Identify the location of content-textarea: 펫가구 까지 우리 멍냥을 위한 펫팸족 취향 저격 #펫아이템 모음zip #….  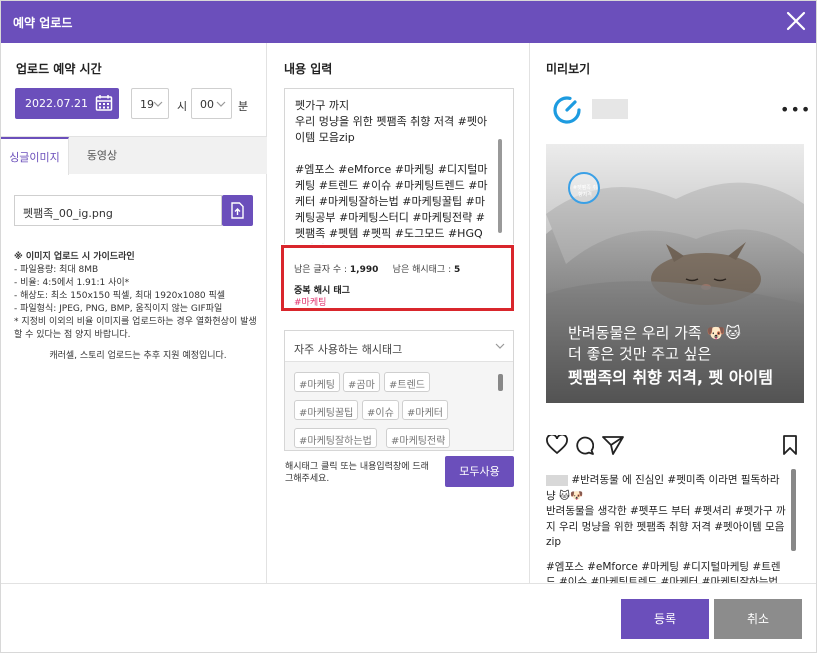
(399, 166).